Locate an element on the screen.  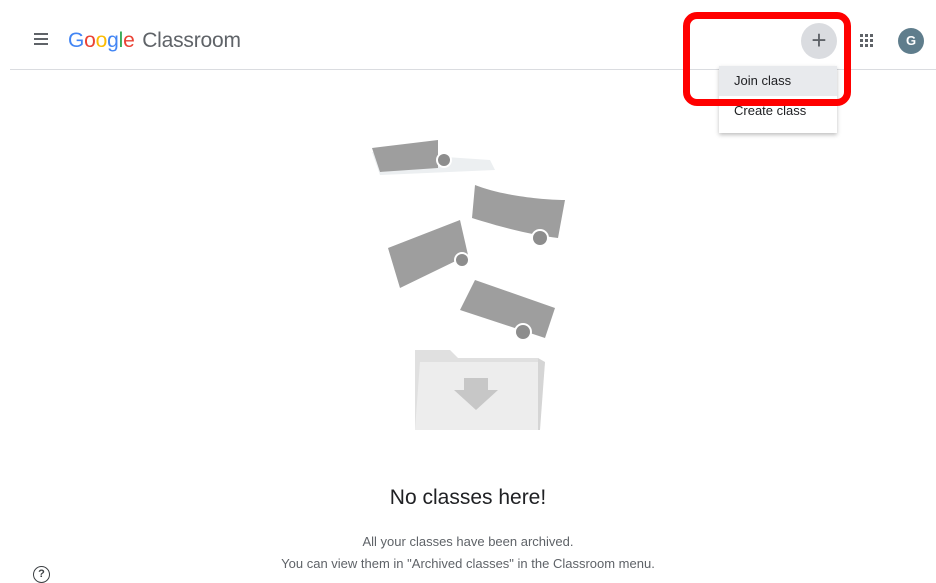
google-classroom-logo: Google Classroom is located at coordinates (154, 41).